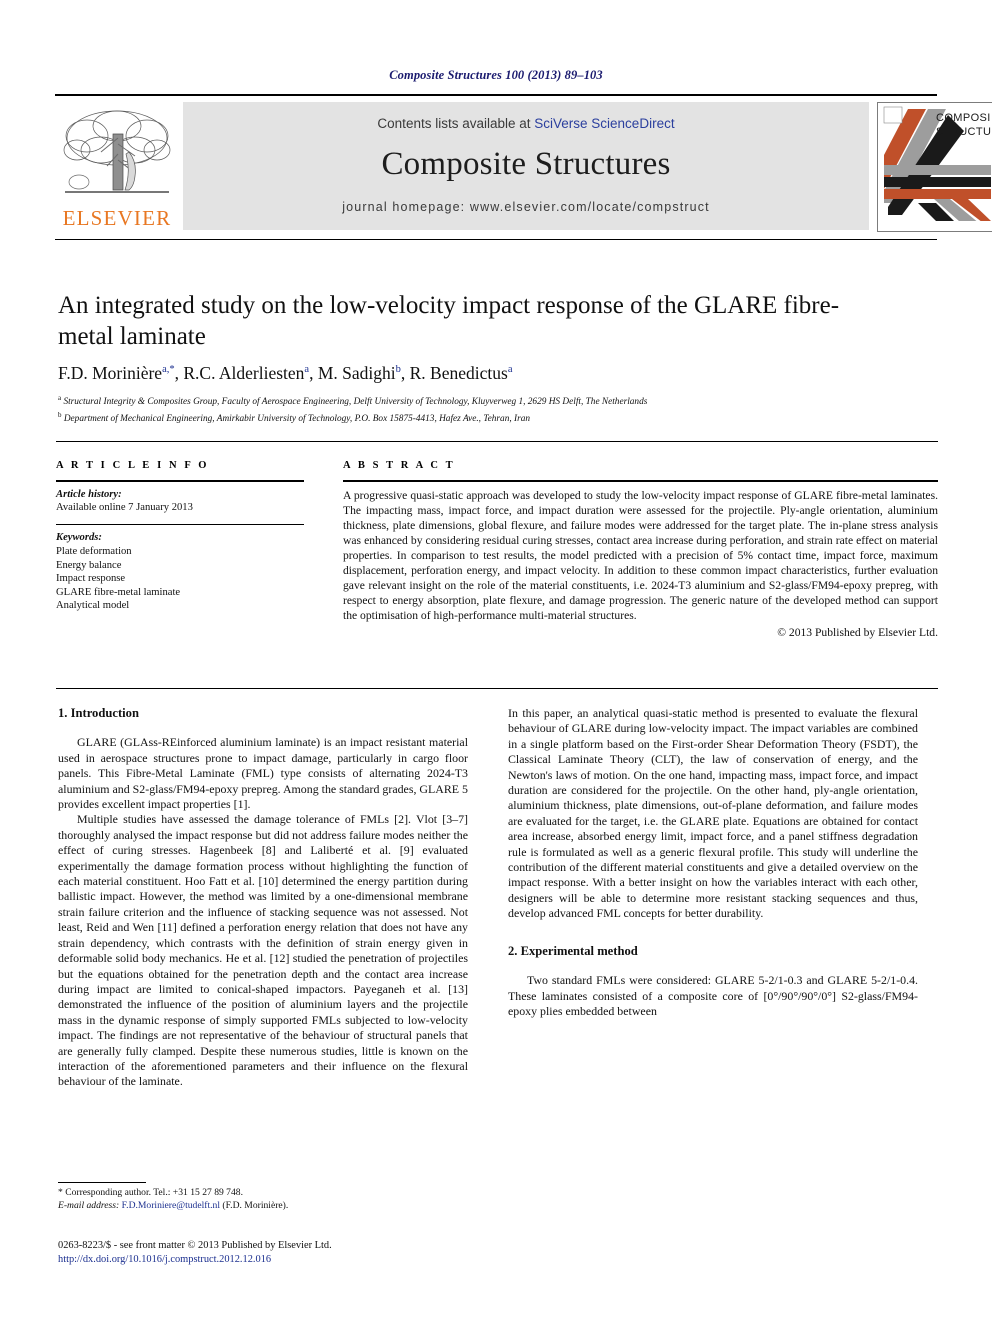 The height and width of the screenshot is (1323, 992). Describe the element at coordinates (171, 1205) in the screenshot. I see `email-link: F.D.Moriniere@tudelft.nl` at that location.